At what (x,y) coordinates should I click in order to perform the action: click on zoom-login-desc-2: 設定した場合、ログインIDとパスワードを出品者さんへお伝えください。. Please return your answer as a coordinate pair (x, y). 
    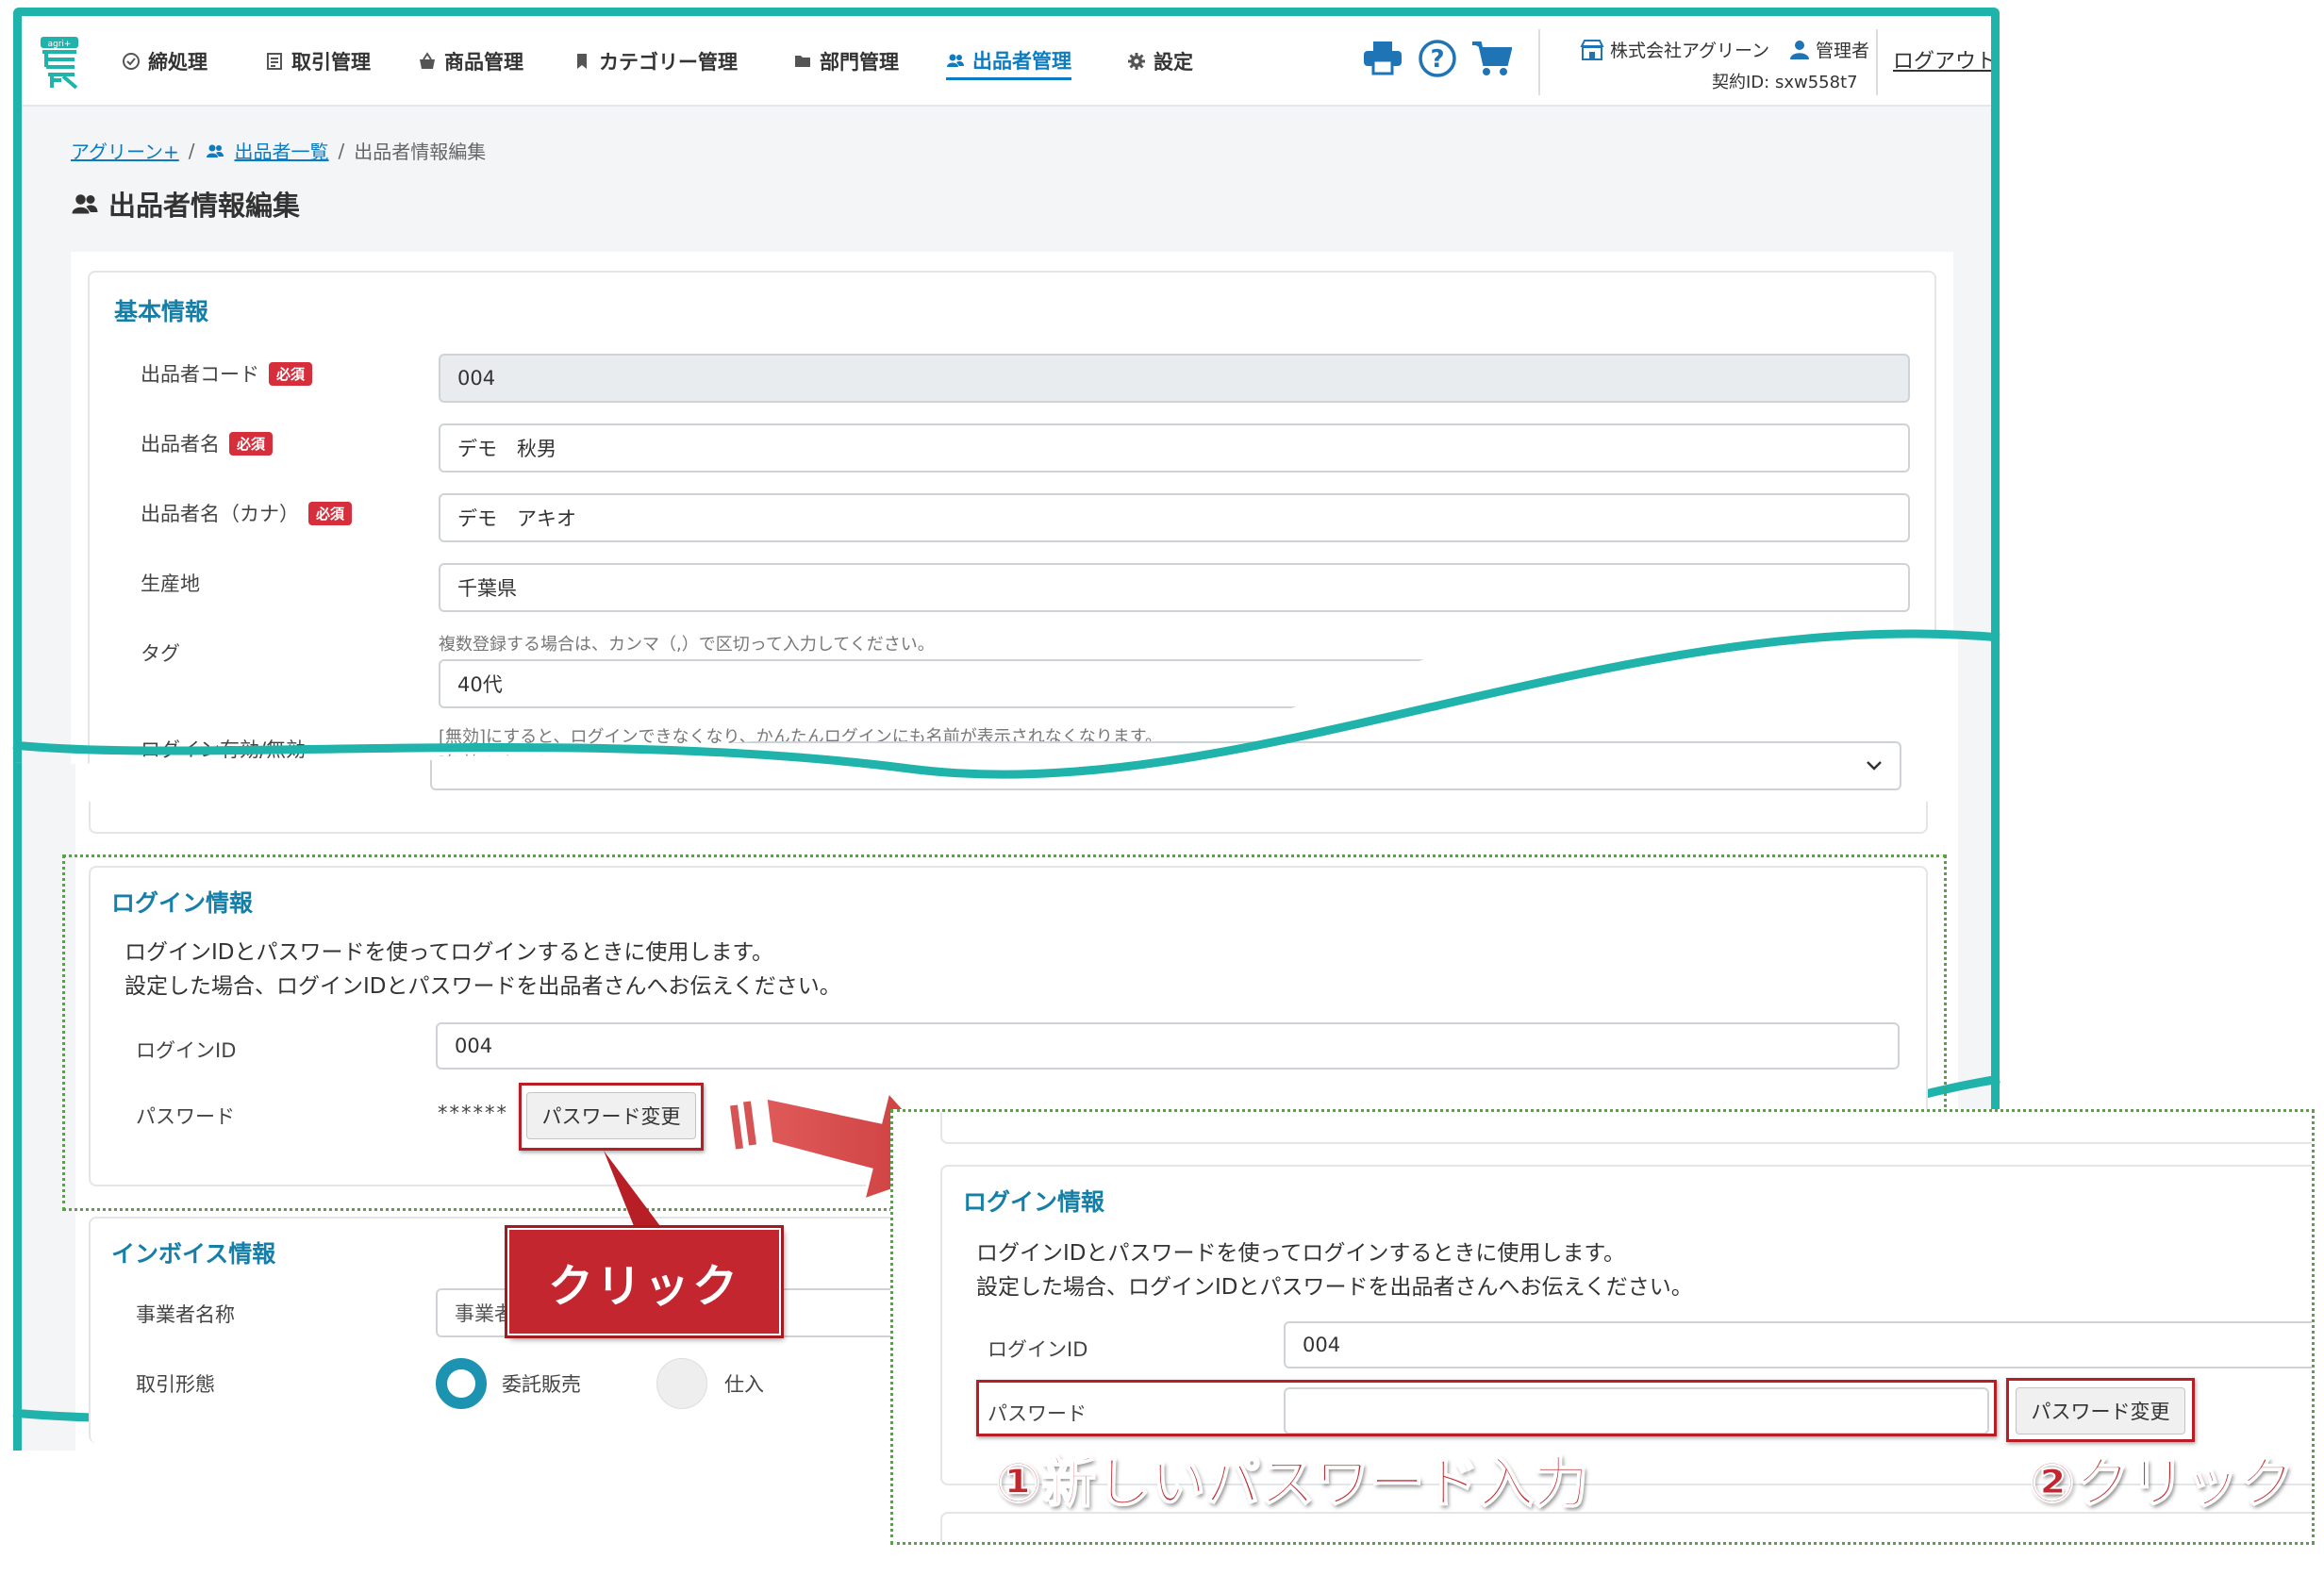
    Looking at the image, I should click on (1335, 1287).